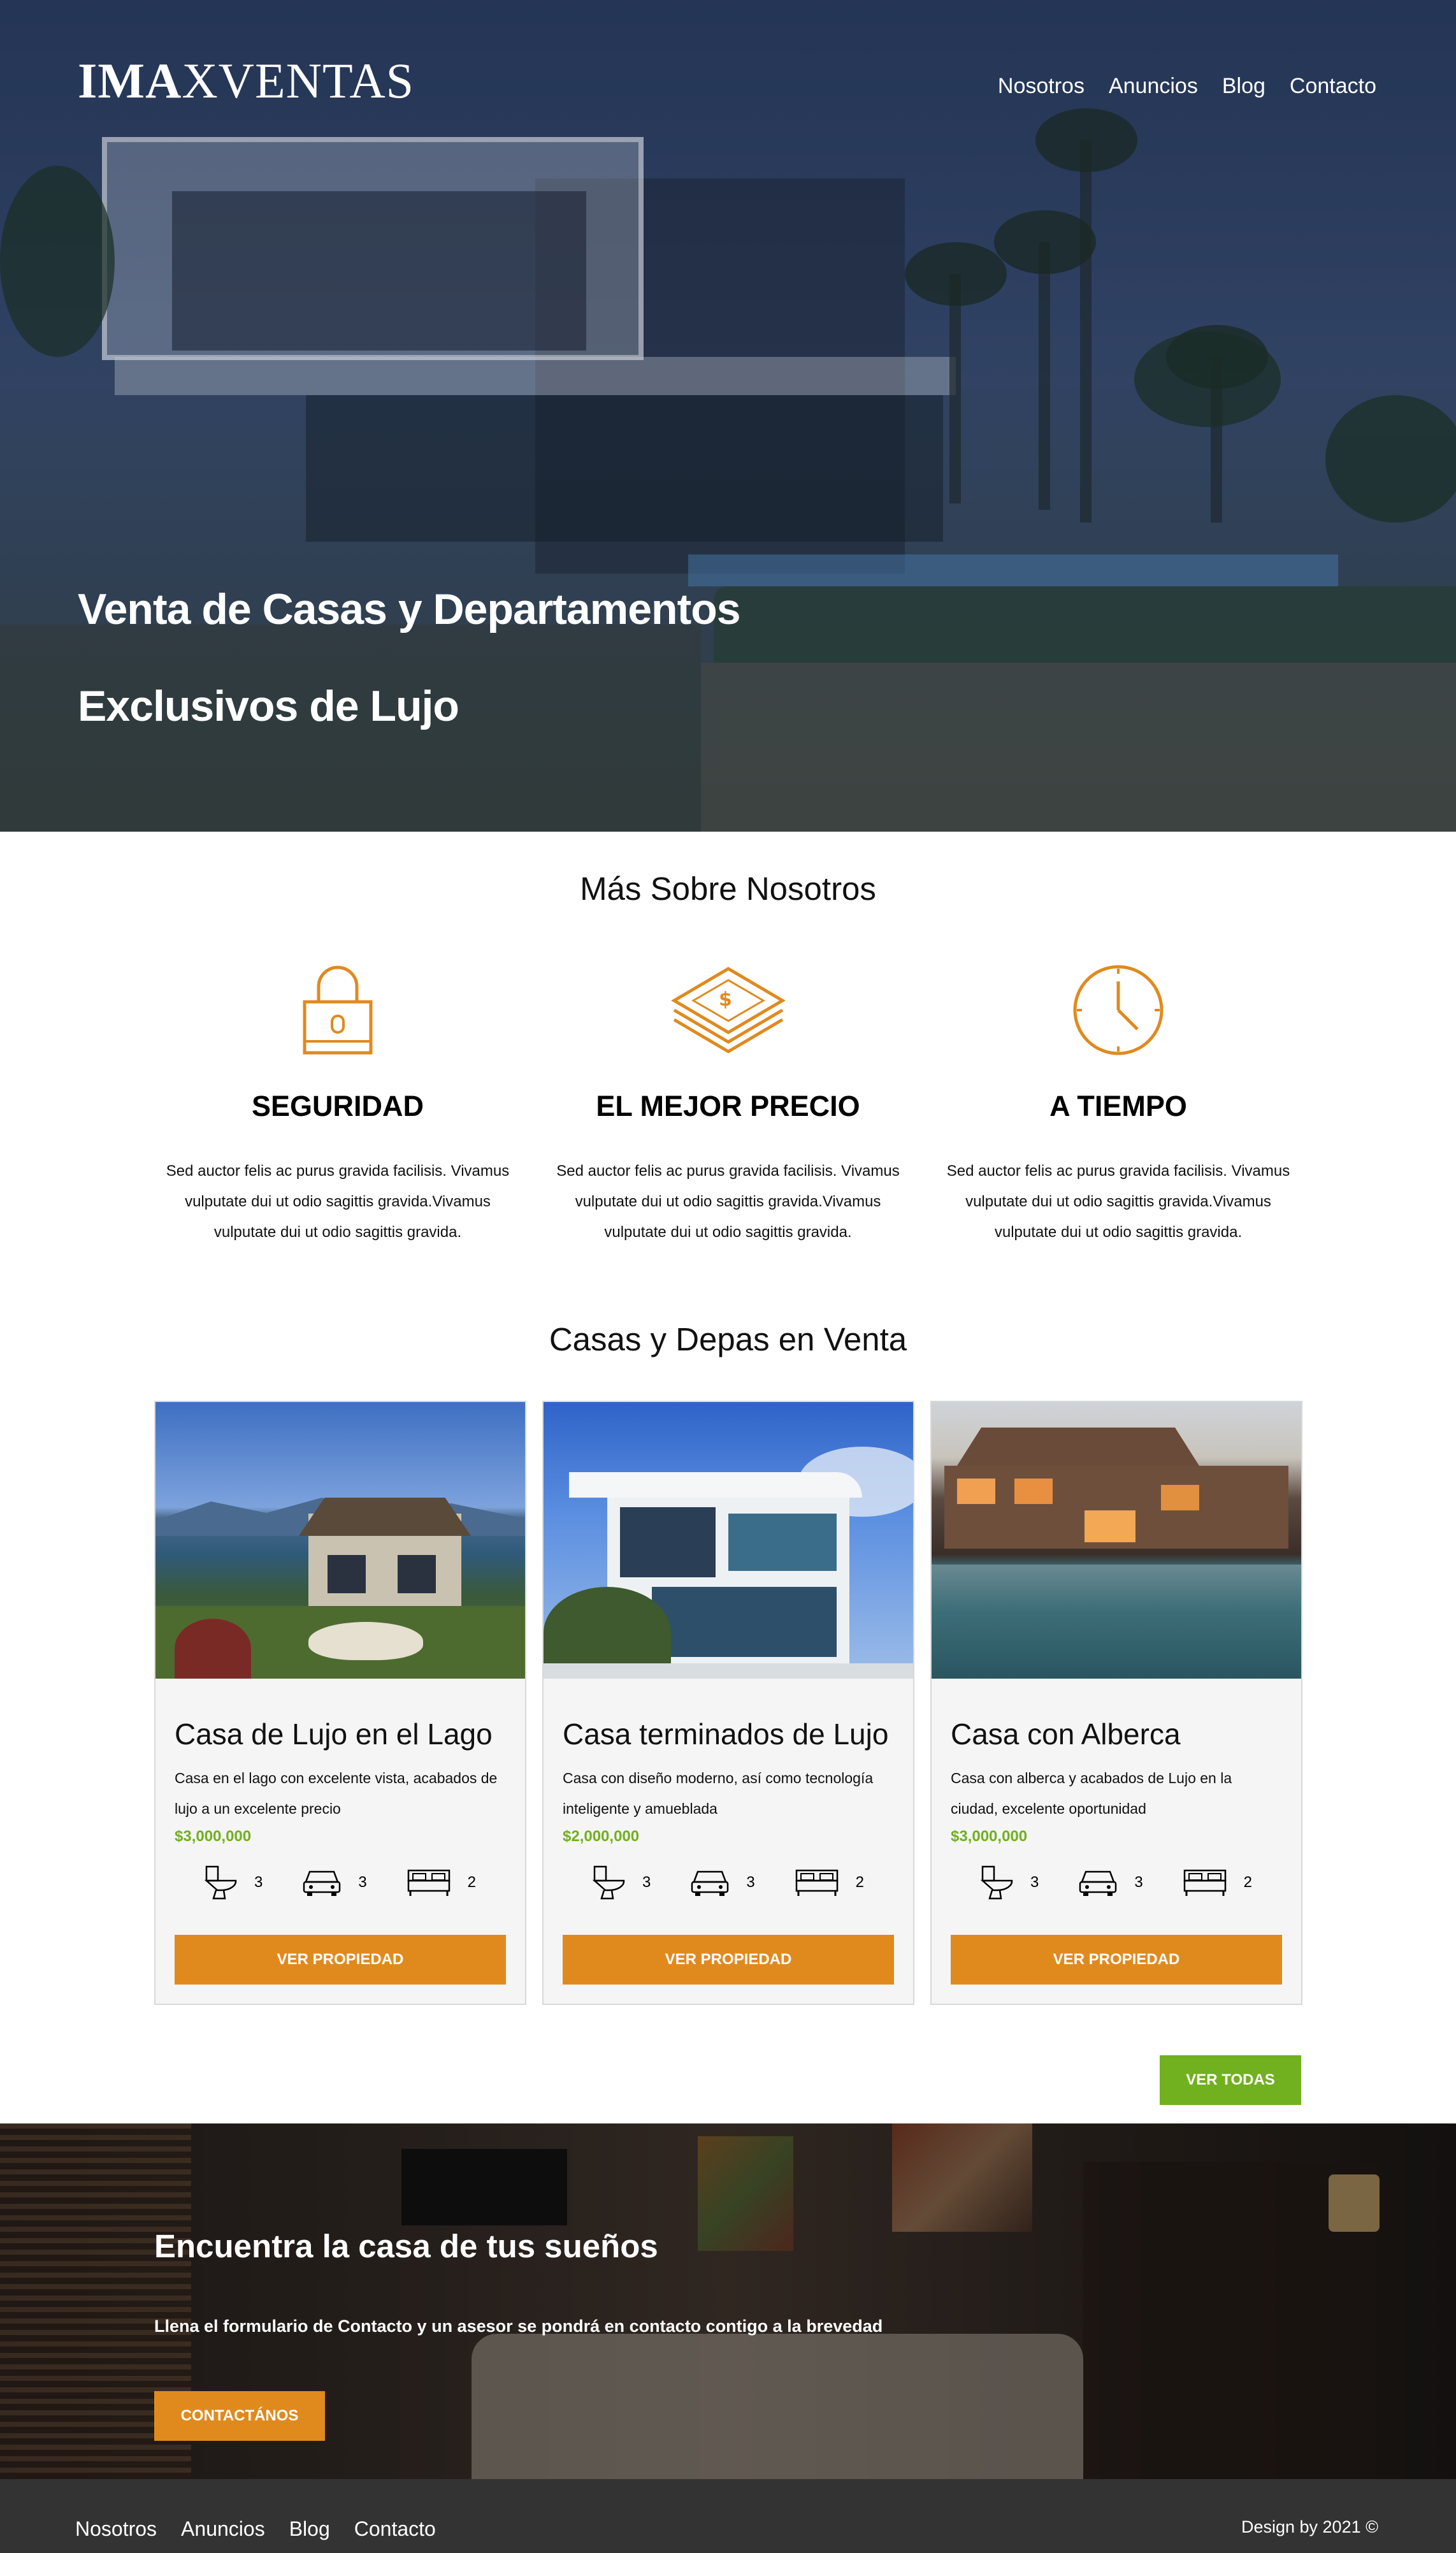 The height and width of the screenshot is (2553, 1456). What do you see at coordinates (409, 609) in the screenshot?
I see `hero-title-line1: Venta de Casas y Departamentos` at bounding box center [409, 609].